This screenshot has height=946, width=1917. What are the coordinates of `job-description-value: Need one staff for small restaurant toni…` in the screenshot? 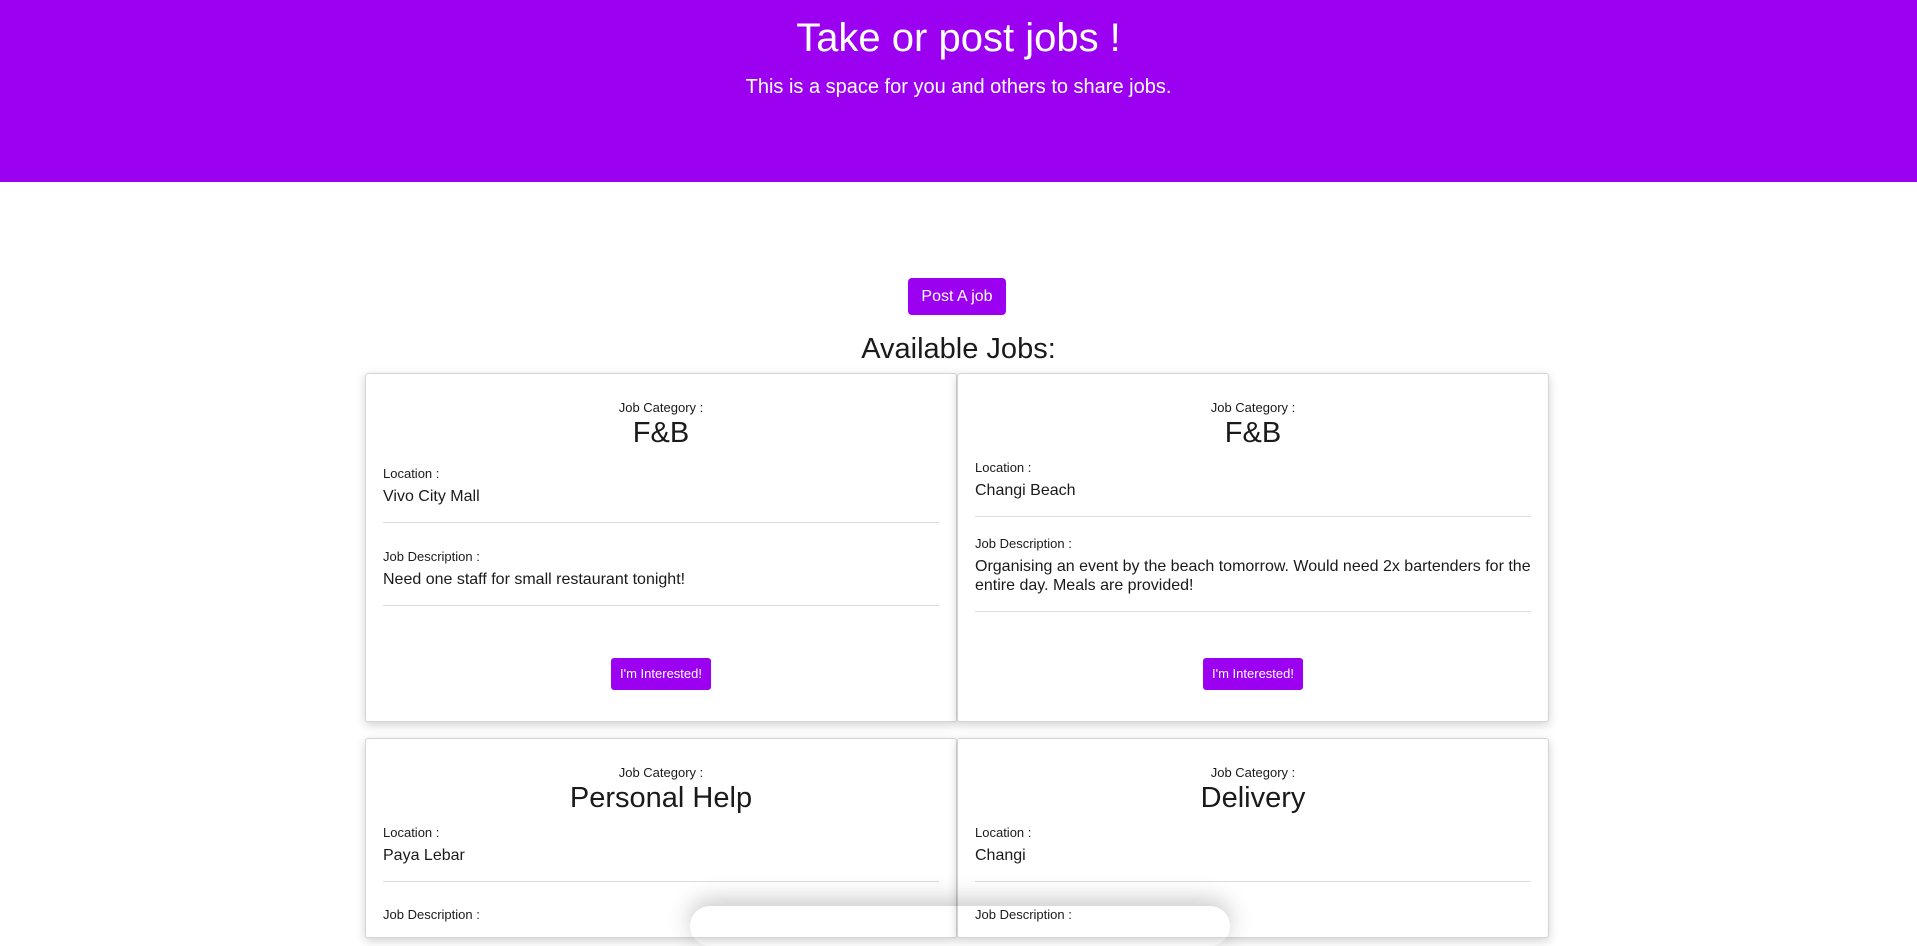 It's located at (534, 579).